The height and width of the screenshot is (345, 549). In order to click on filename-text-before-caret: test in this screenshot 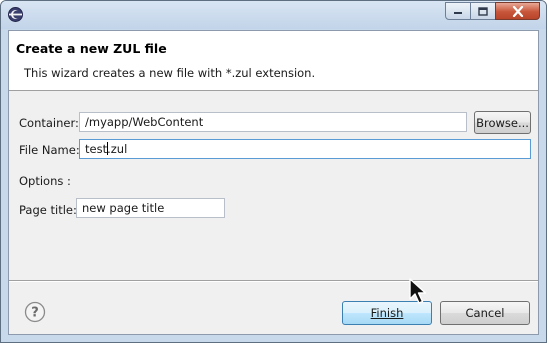, I will do `click(96, 149)`.